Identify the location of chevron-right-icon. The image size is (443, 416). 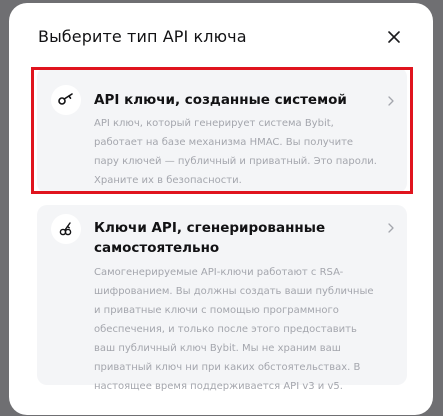
(391, 228).